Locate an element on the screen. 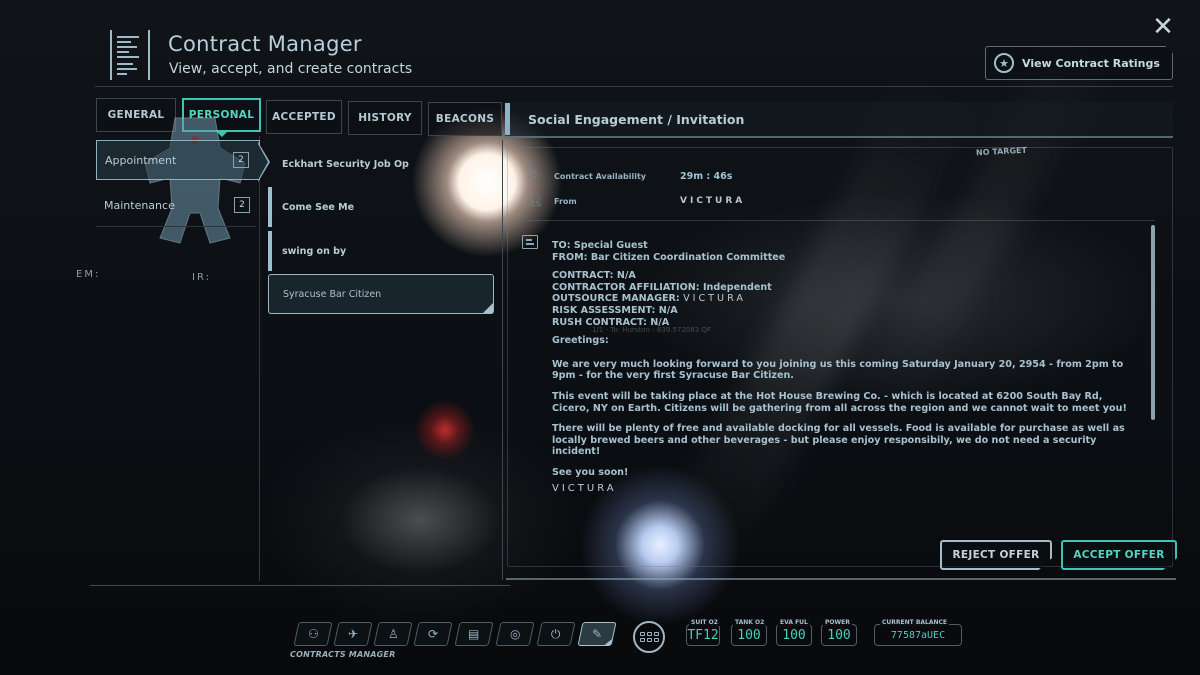 The image size is (1200, 675). ship-icon: ✈ is located at coordinates (353, 634).